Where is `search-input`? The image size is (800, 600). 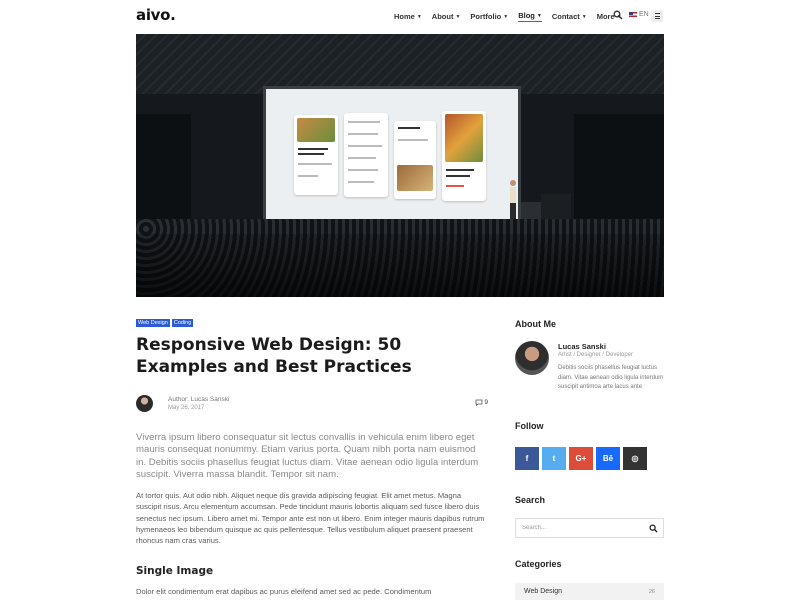 search-input is located at coordinates (582, 528).